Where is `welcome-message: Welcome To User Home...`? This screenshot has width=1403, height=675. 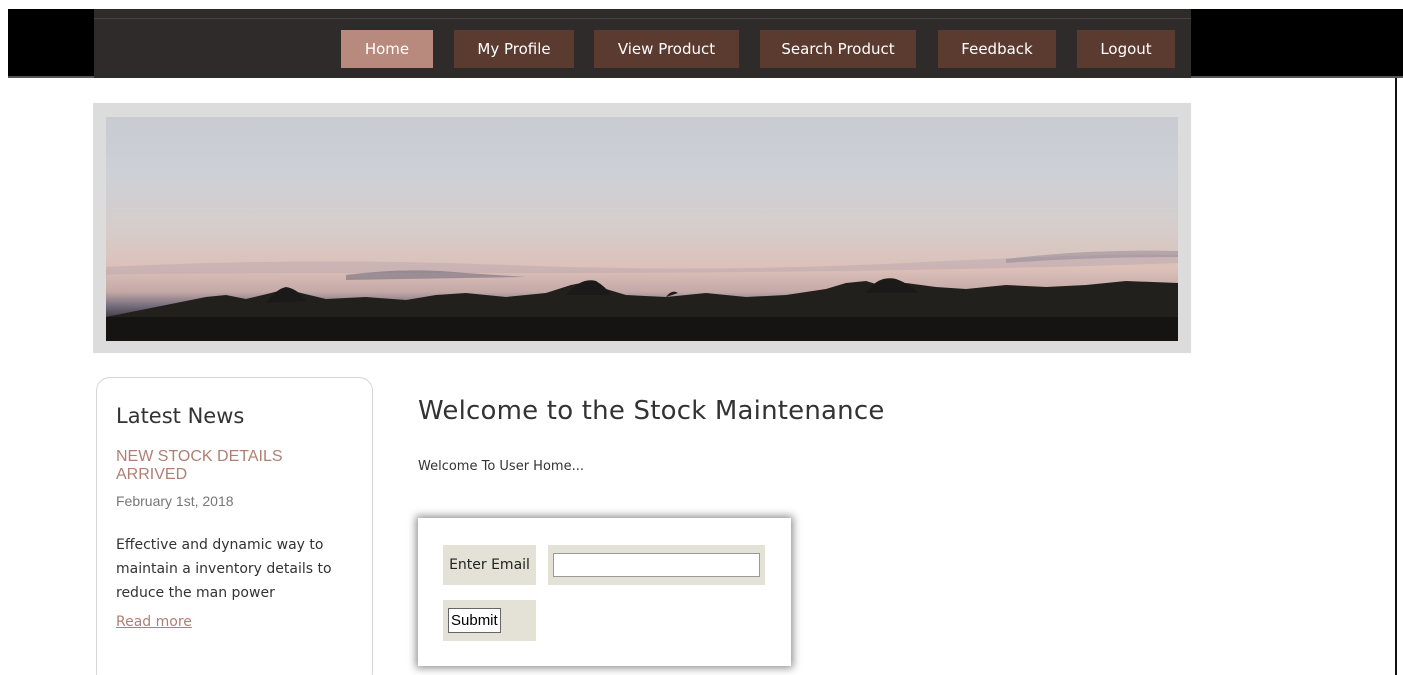 welcome-message: Welcome To User Home... is located at coordinates (501, 466).